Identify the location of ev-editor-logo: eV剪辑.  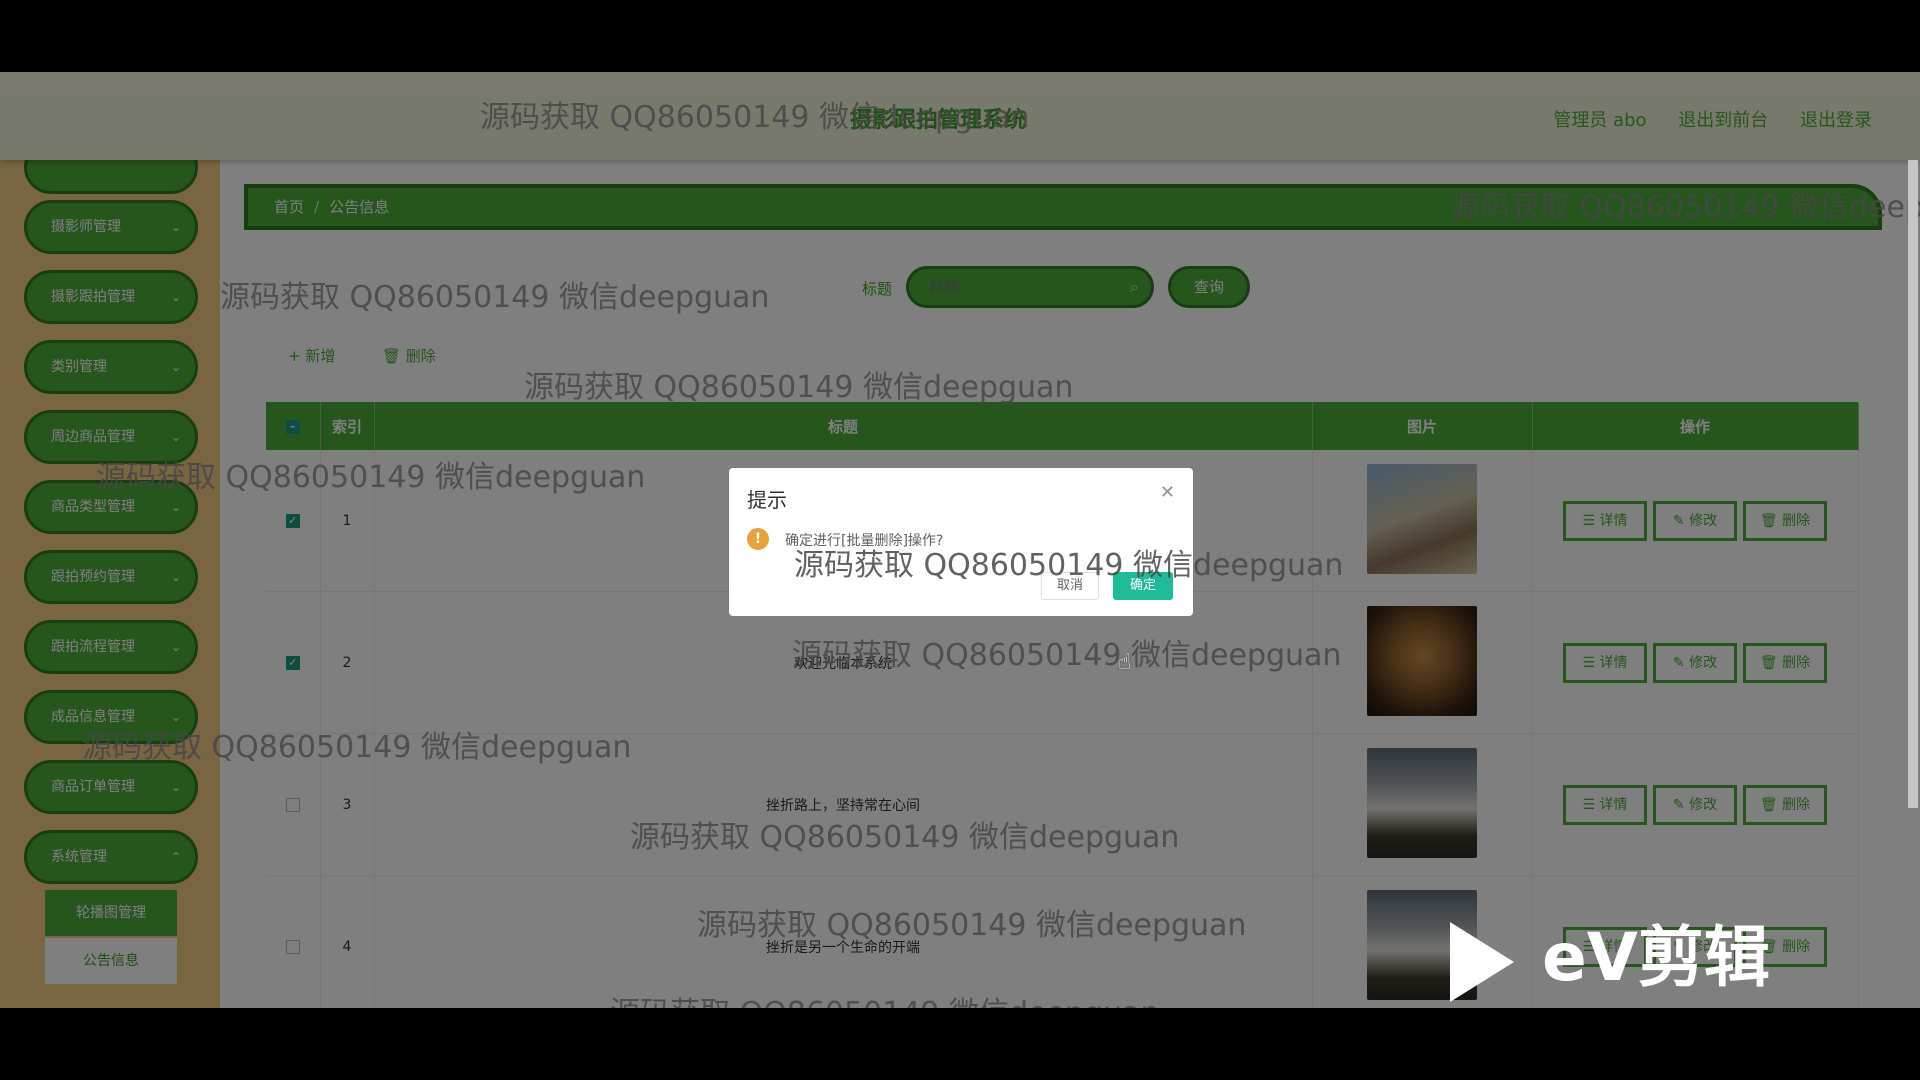
(1610, 953).